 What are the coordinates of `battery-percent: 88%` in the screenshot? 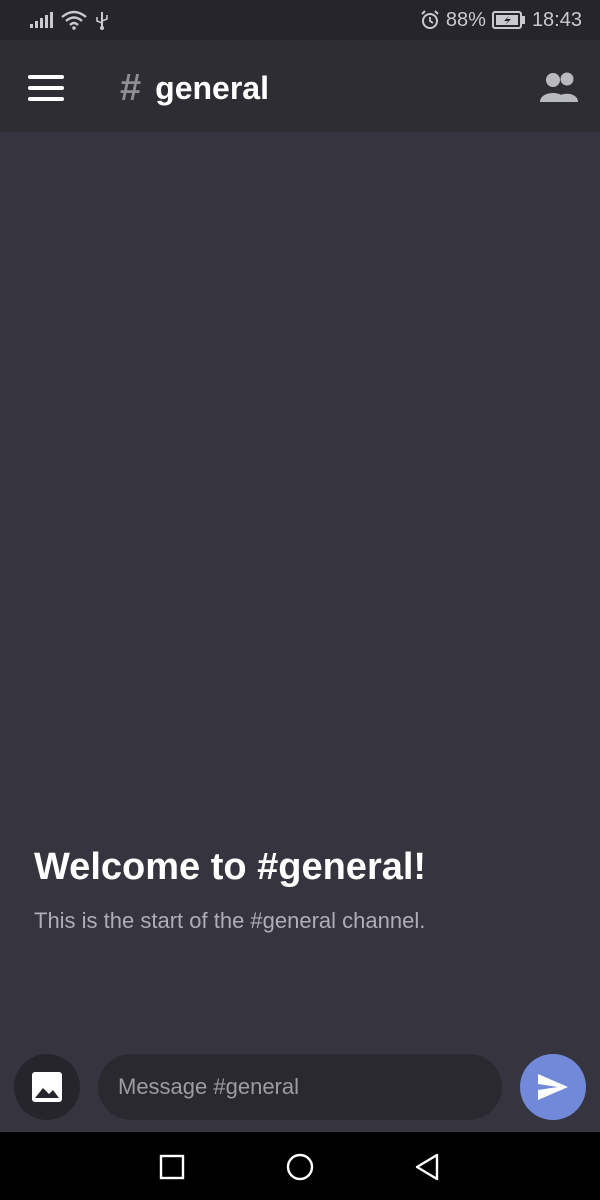 It's located at (465, 19).